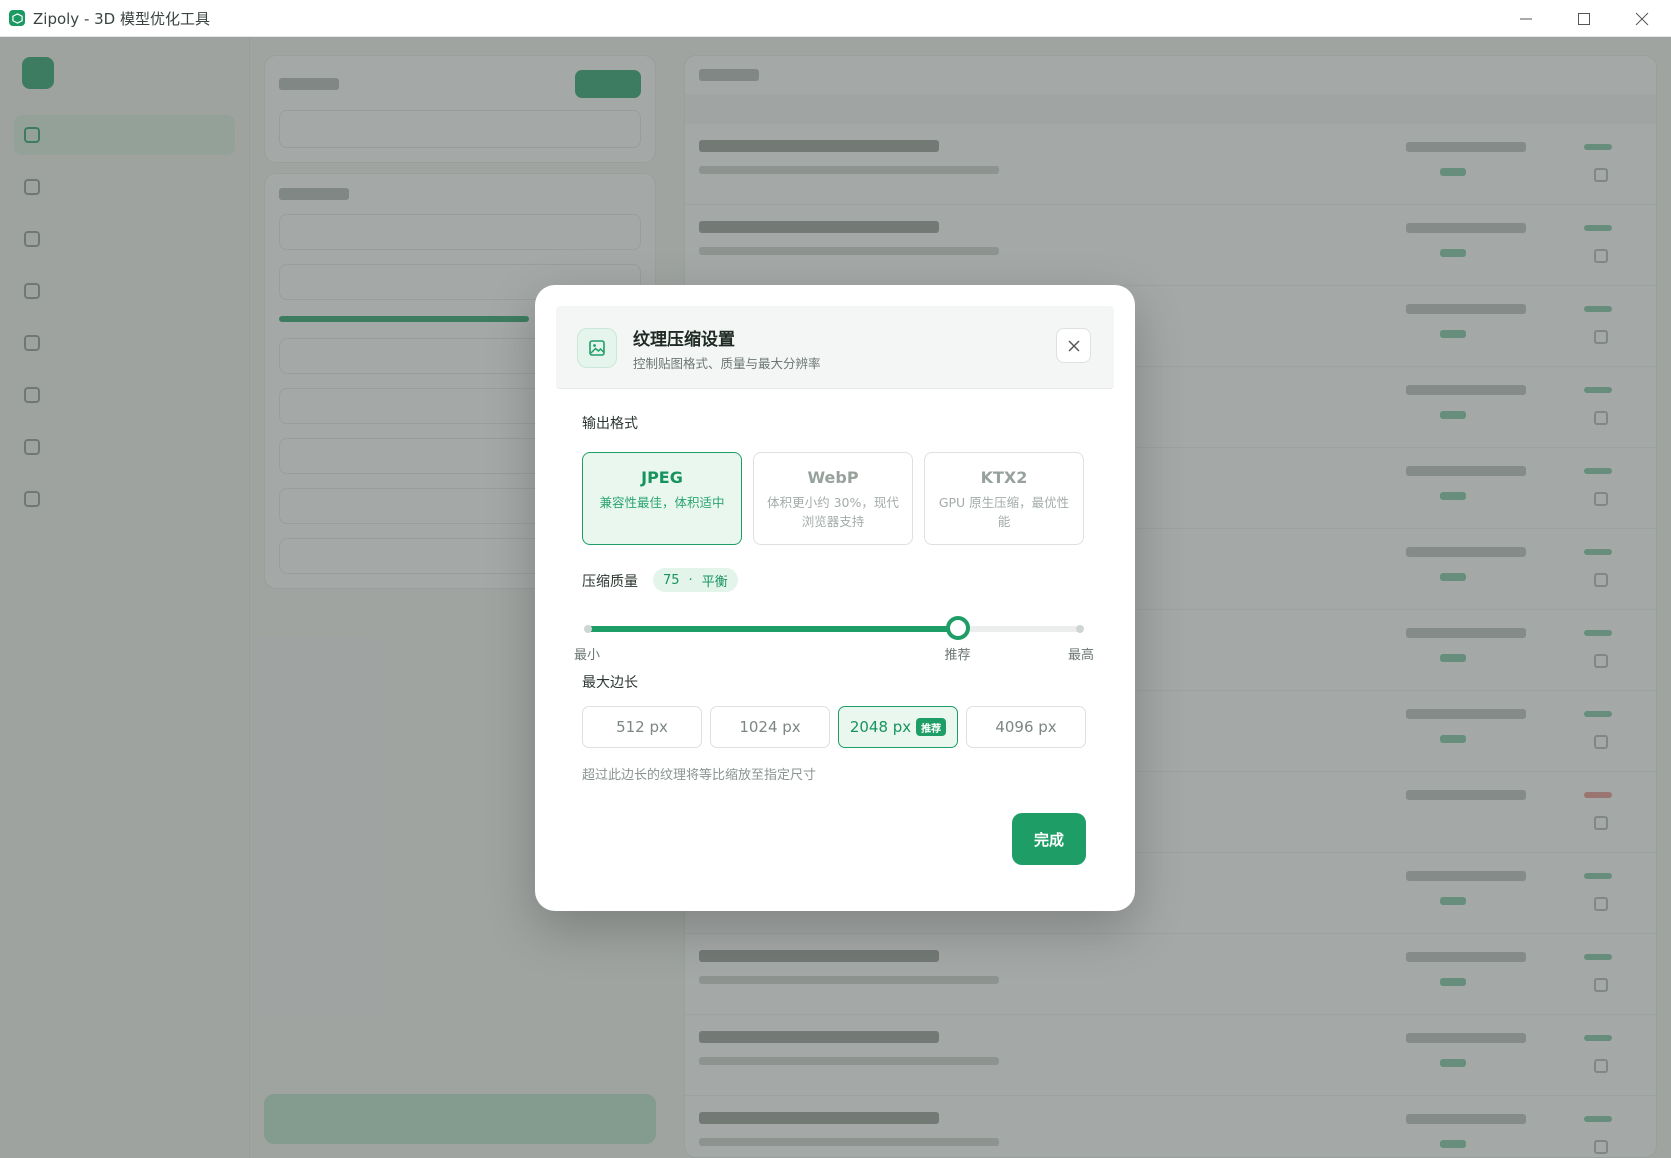  Describe the element at coordinates (714, 582) in the screenshot. I see `quality-level: 平衡` at that location.